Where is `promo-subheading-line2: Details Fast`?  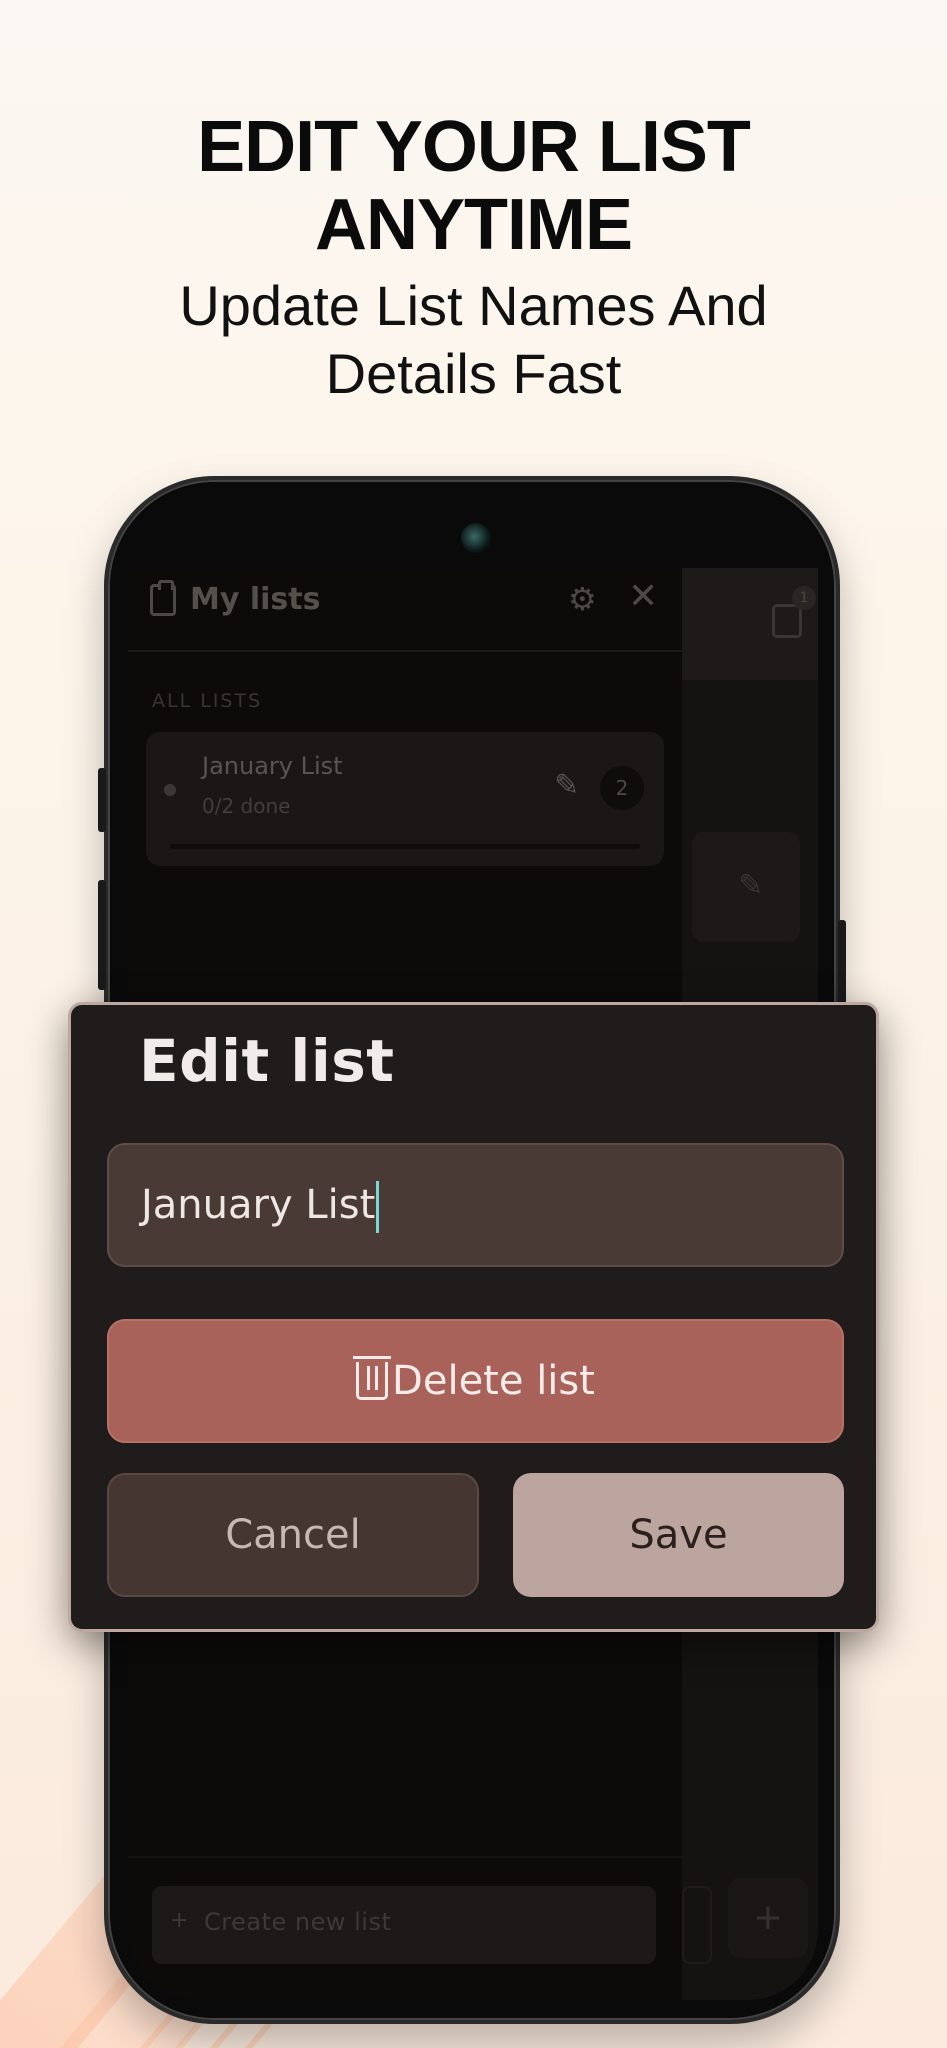 promo-subheading-line2: Details Fast is located at coordinates (473, 373).